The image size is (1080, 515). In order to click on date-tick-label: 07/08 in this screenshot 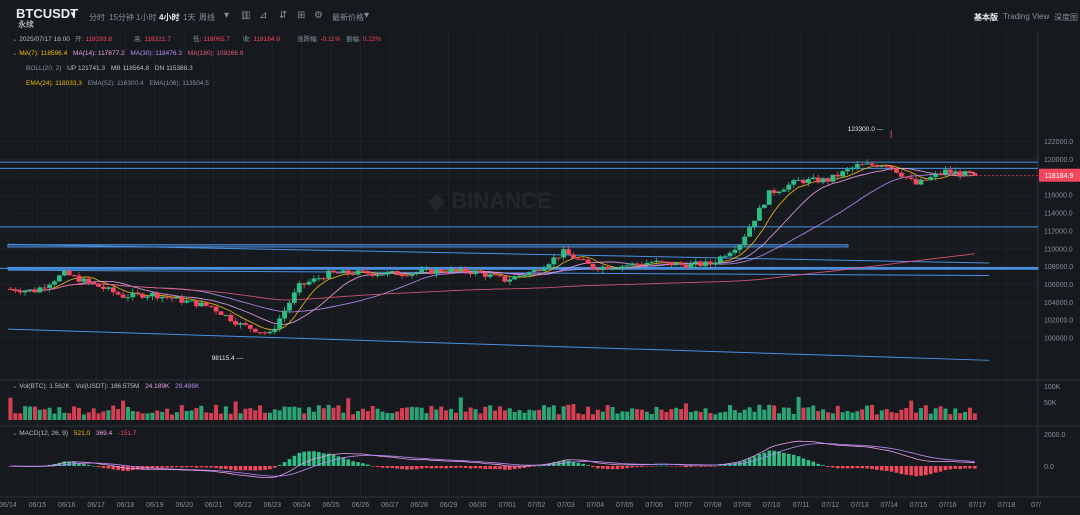, I will do `click(713, 505)`.